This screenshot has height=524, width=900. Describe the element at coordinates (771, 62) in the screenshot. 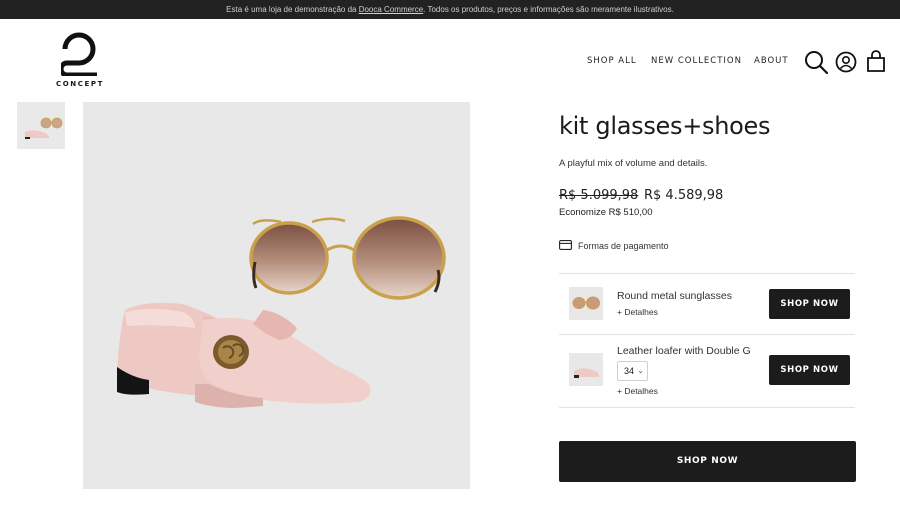

I see `nav-about: ABOUT` at that location.